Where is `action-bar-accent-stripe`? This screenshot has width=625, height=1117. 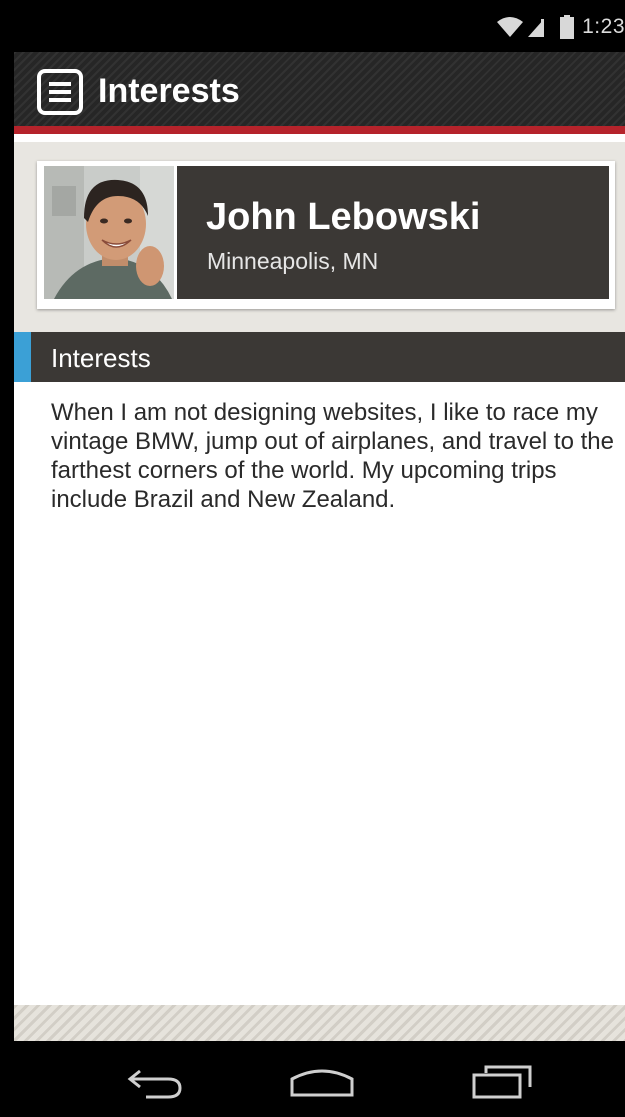 action-bar-accent-stripe is located at coordinates (319, 130).